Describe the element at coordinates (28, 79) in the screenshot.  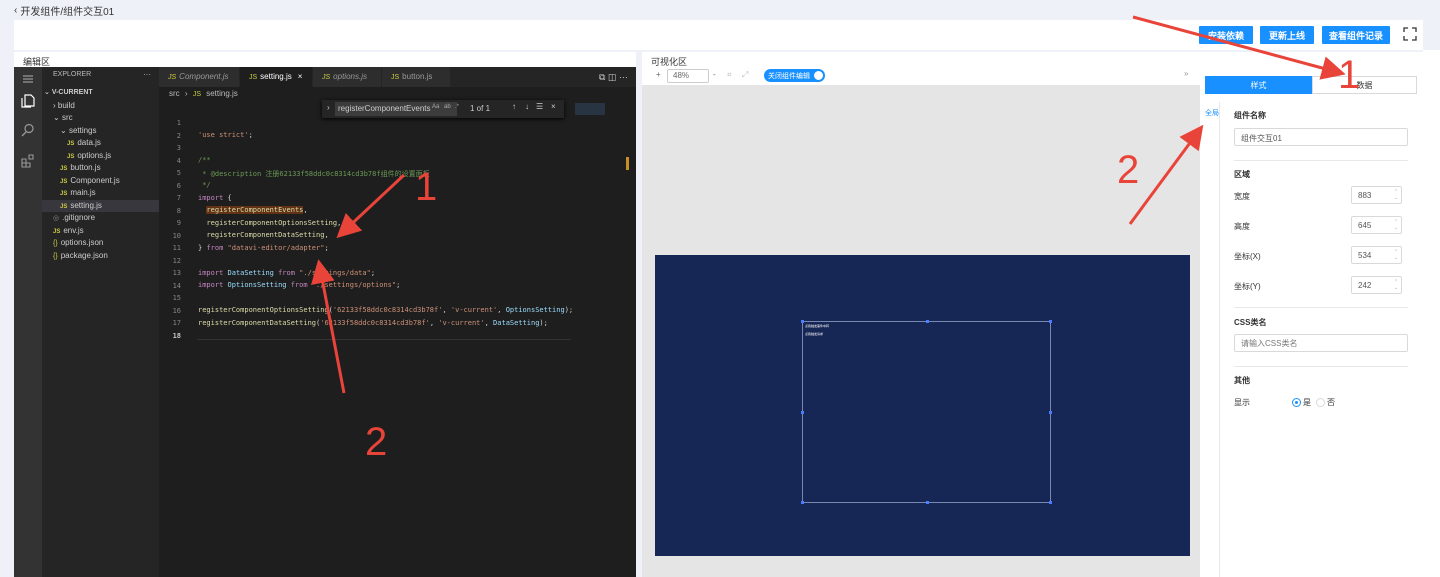
I see `menu-icon` at that location.